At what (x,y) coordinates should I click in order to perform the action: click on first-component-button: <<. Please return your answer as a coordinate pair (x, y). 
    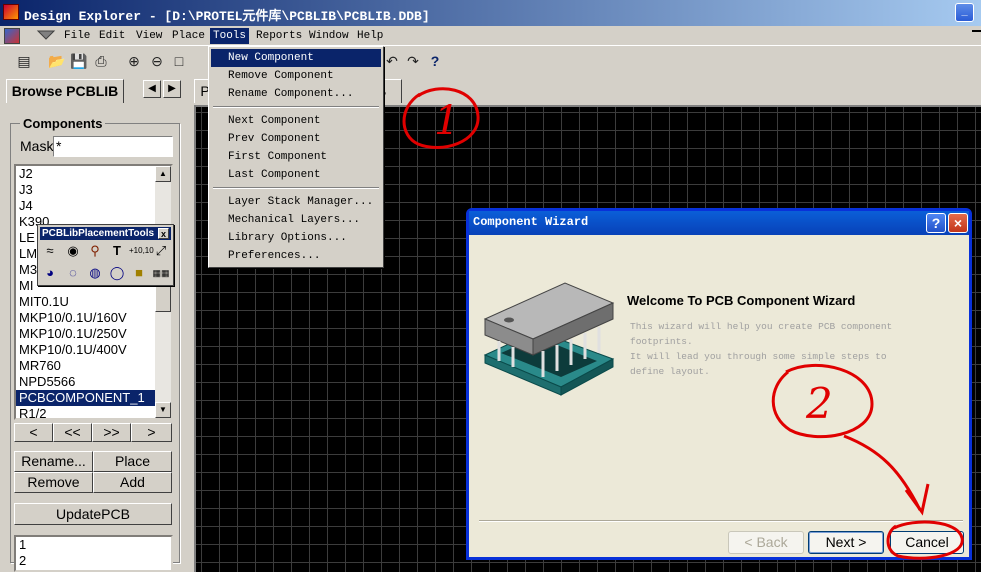
    Looking at the image, I should click on (72, 432).